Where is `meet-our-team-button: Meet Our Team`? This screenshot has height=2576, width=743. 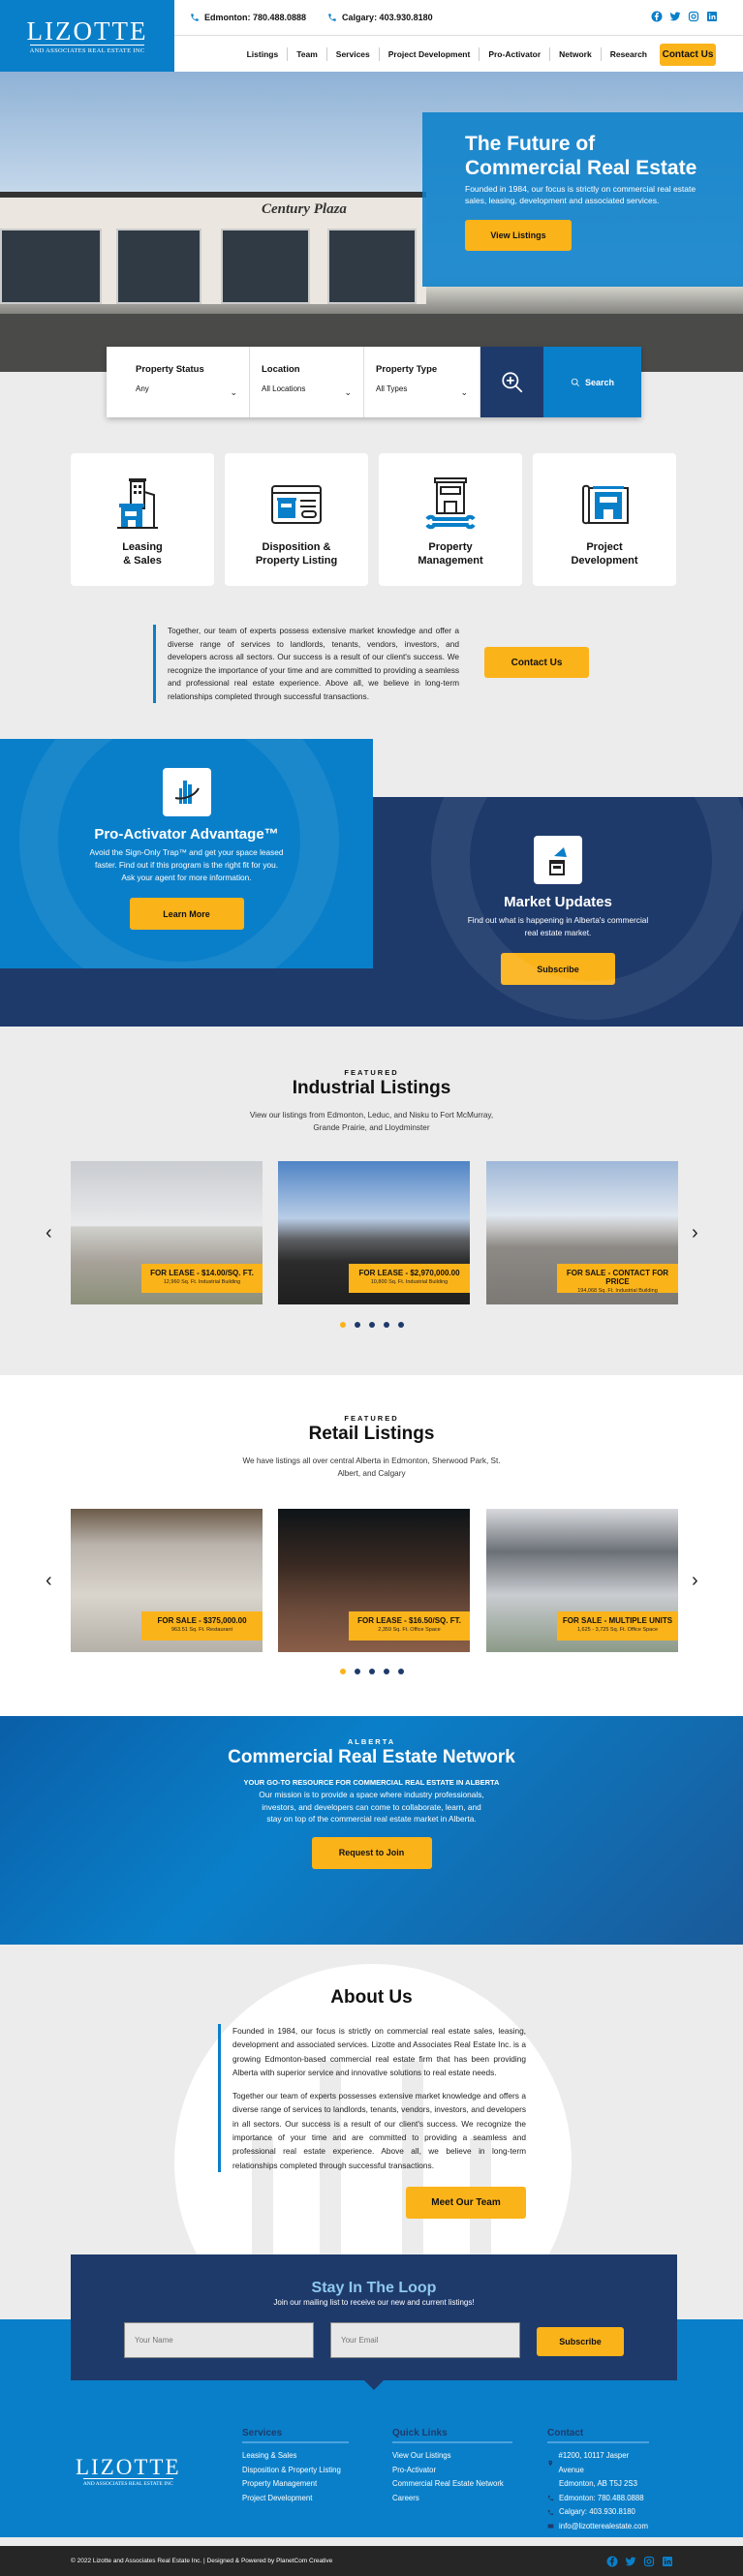
meet-our-team-button: Meet Our Team is located at coordinates (466, 2203).